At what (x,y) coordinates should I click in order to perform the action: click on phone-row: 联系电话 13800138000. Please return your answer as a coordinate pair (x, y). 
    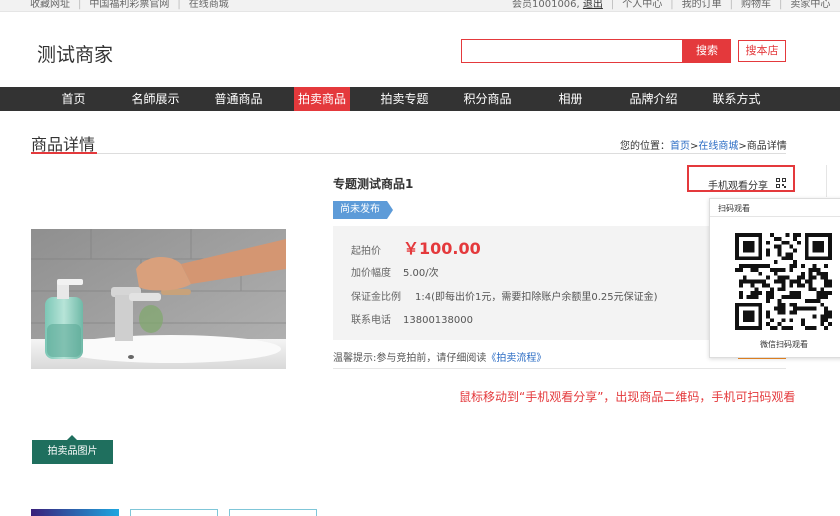
    Looking at the image, I should click on (412, 318).